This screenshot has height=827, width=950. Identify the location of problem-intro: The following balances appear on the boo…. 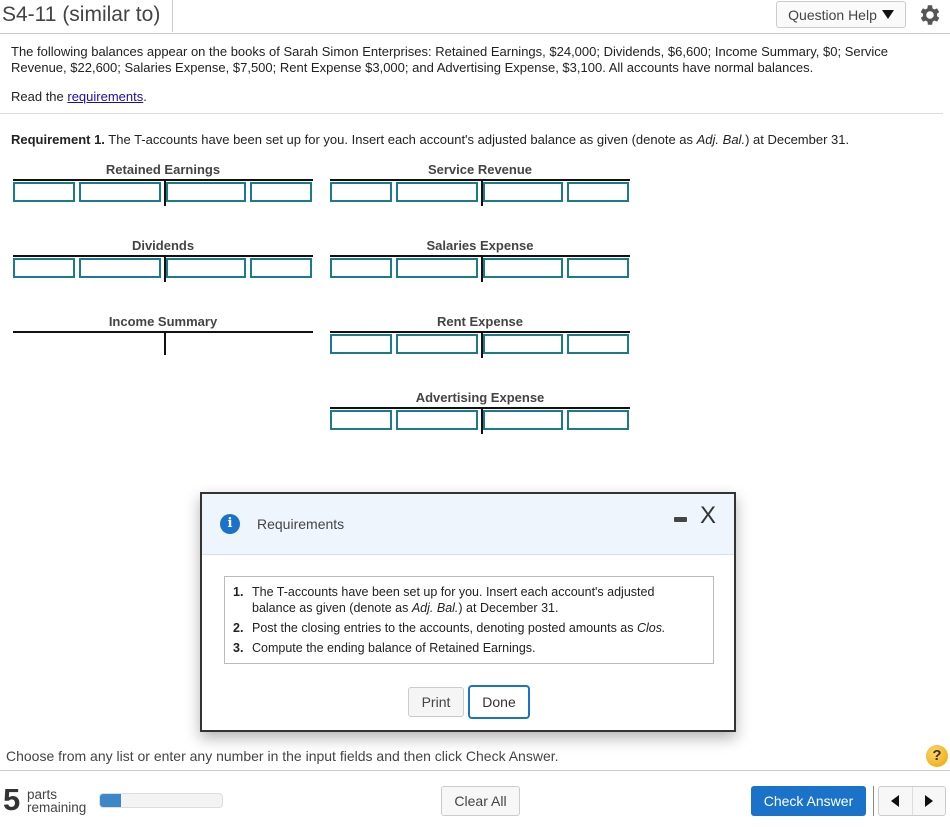
(450, 59).